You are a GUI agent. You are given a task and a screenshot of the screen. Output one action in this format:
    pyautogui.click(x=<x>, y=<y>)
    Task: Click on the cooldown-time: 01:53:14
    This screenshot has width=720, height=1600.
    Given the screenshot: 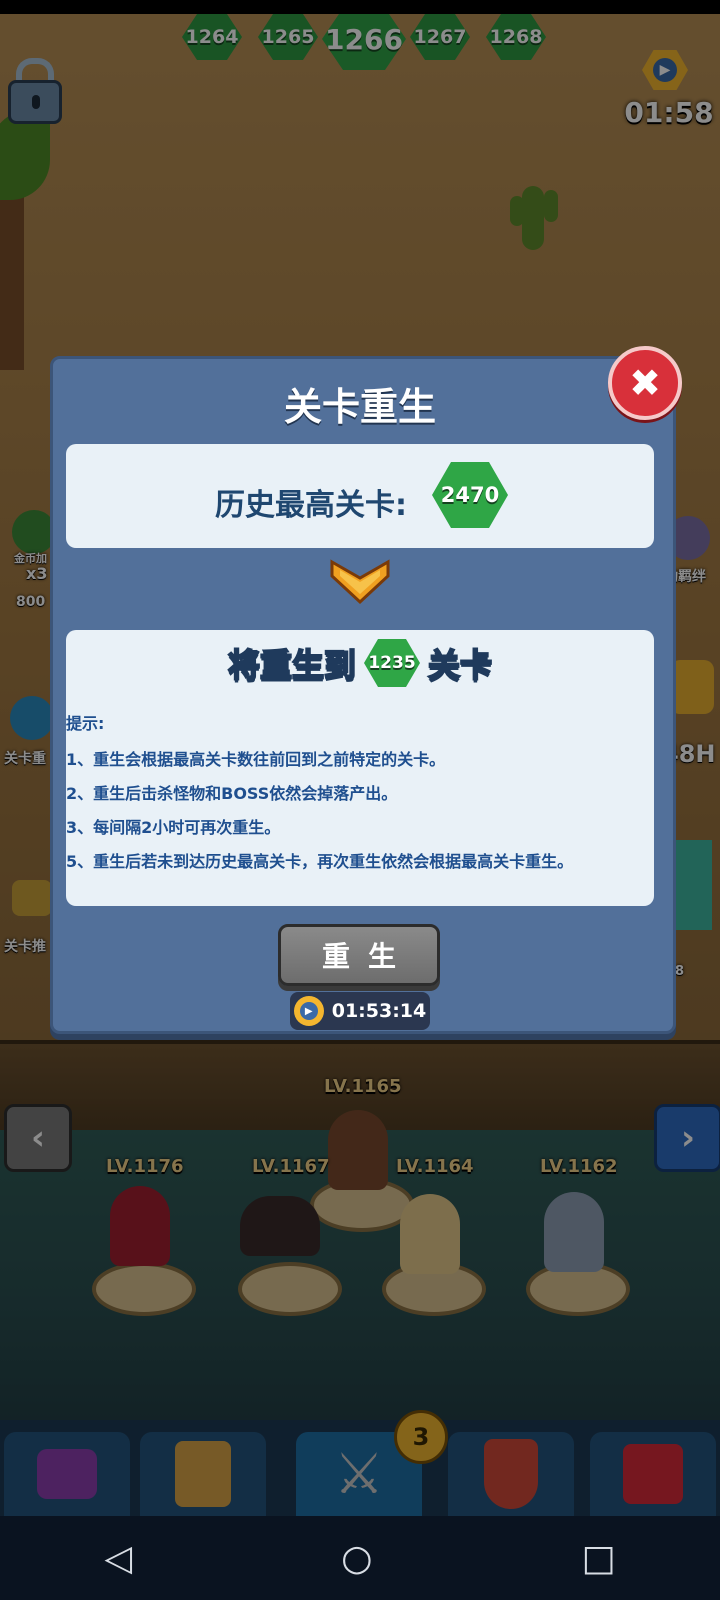 What is the action you would take?
    pyautogui.click(x=379, y=1011)
    